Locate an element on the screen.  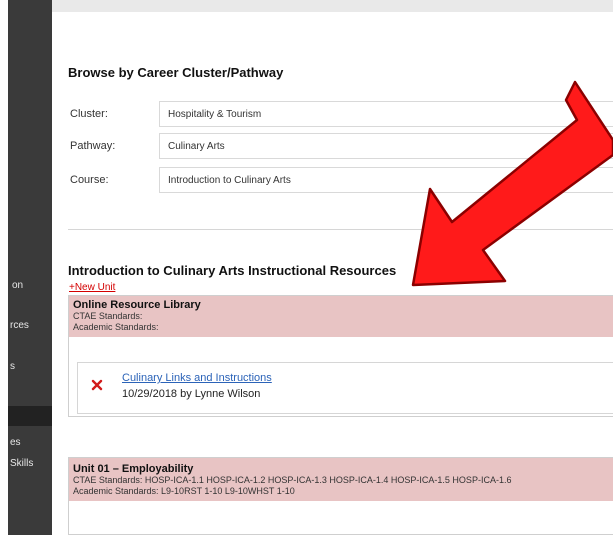
course-label: Course: is located at coordinates (89, 180).